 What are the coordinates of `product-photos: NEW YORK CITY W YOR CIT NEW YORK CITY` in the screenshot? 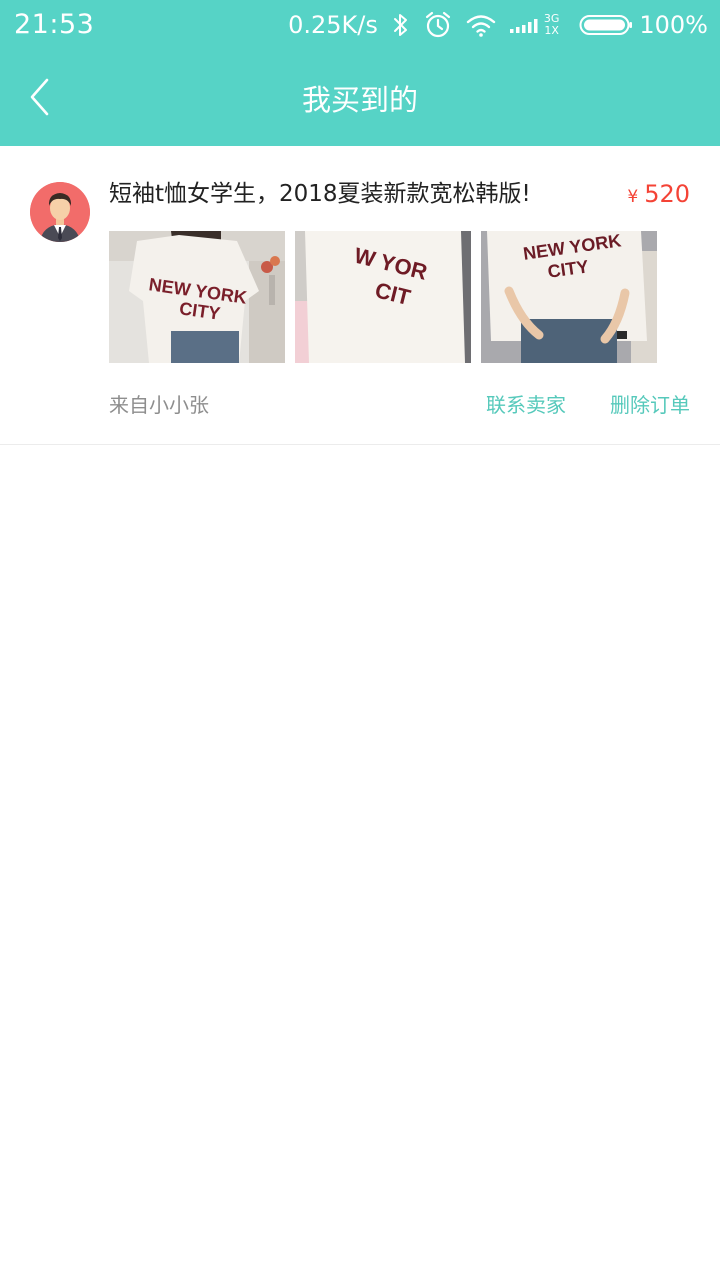 It's located at (389, 297).